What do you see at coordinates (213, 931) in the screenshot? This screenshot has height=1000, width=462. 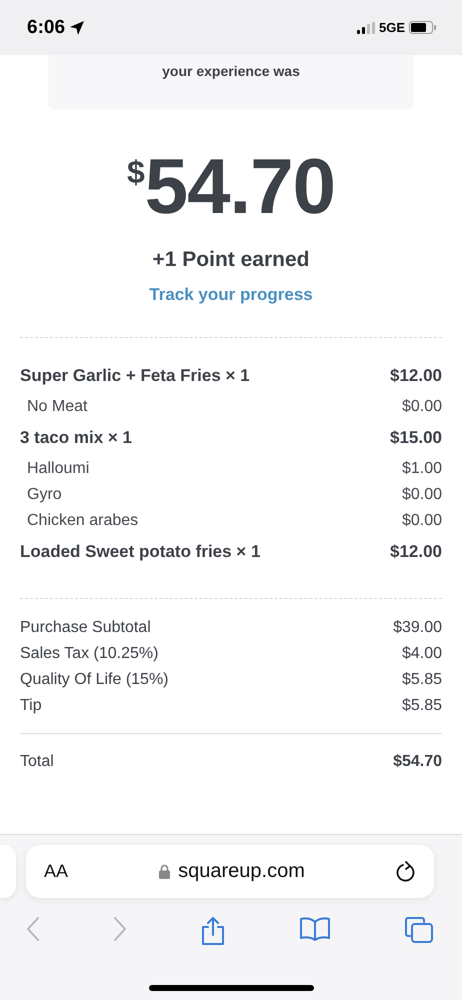 I see `share-icon` at bounding box center [213, 931].